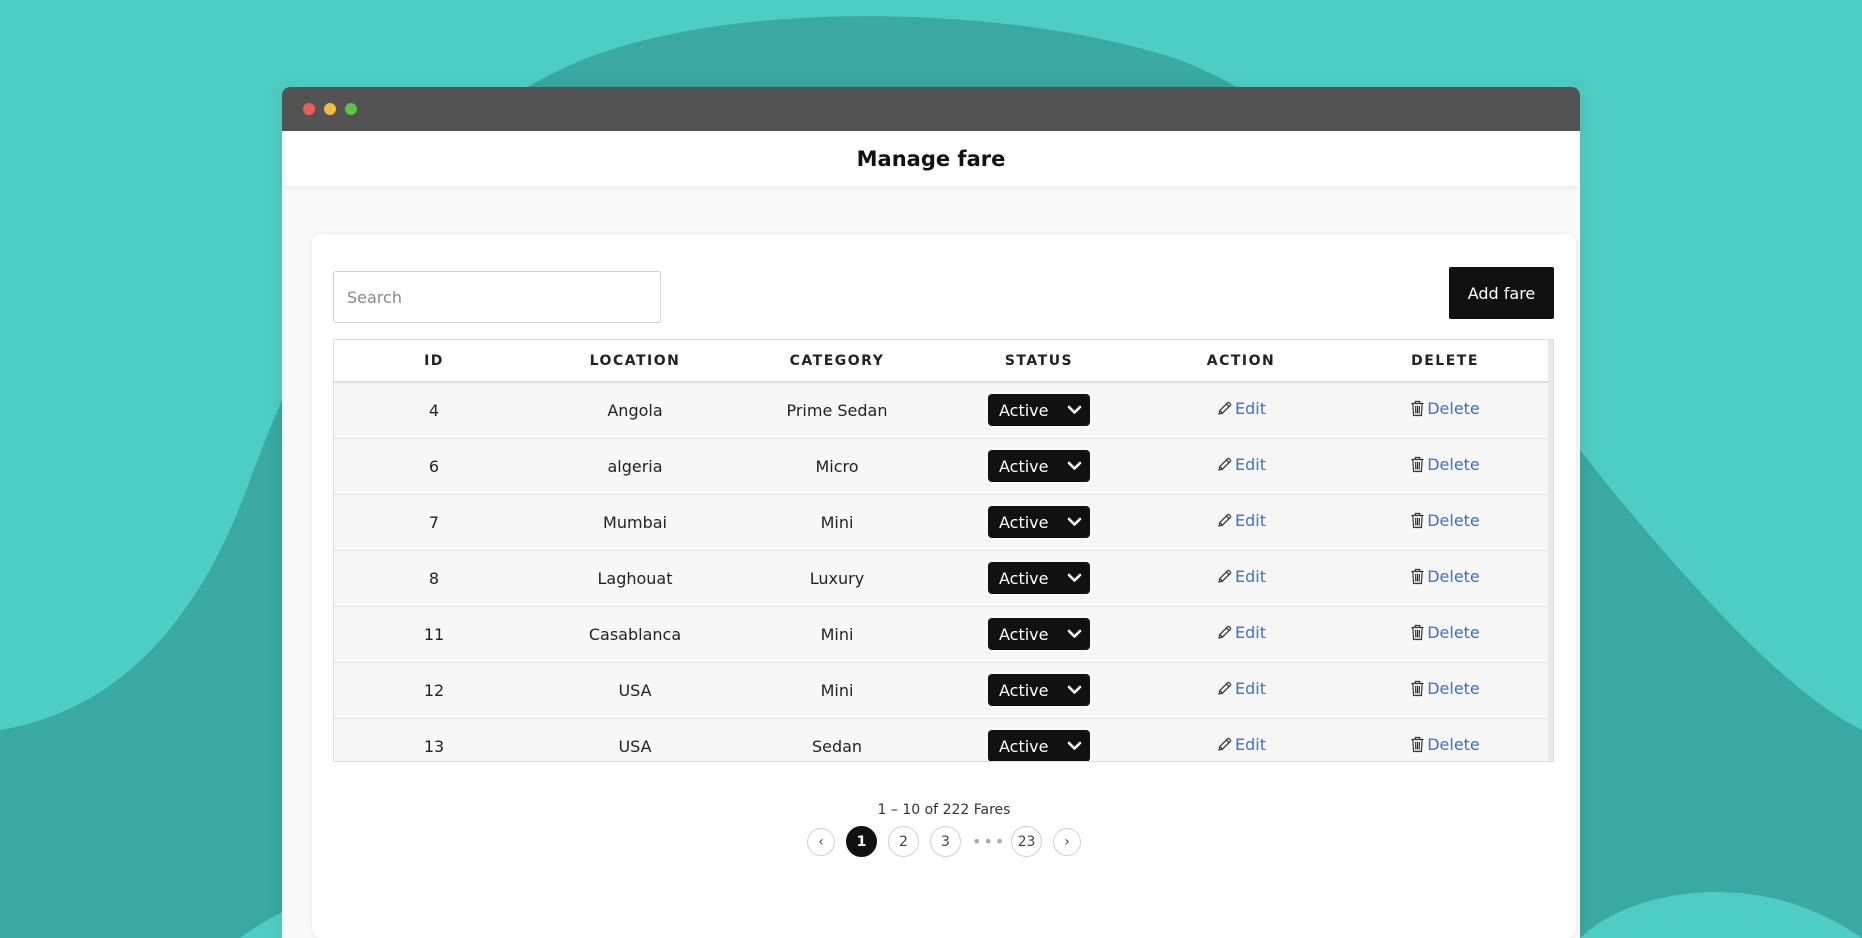 This screenshot has width=1862, height=938. I want to click on cell-category: Sedan, so click(837, 746).